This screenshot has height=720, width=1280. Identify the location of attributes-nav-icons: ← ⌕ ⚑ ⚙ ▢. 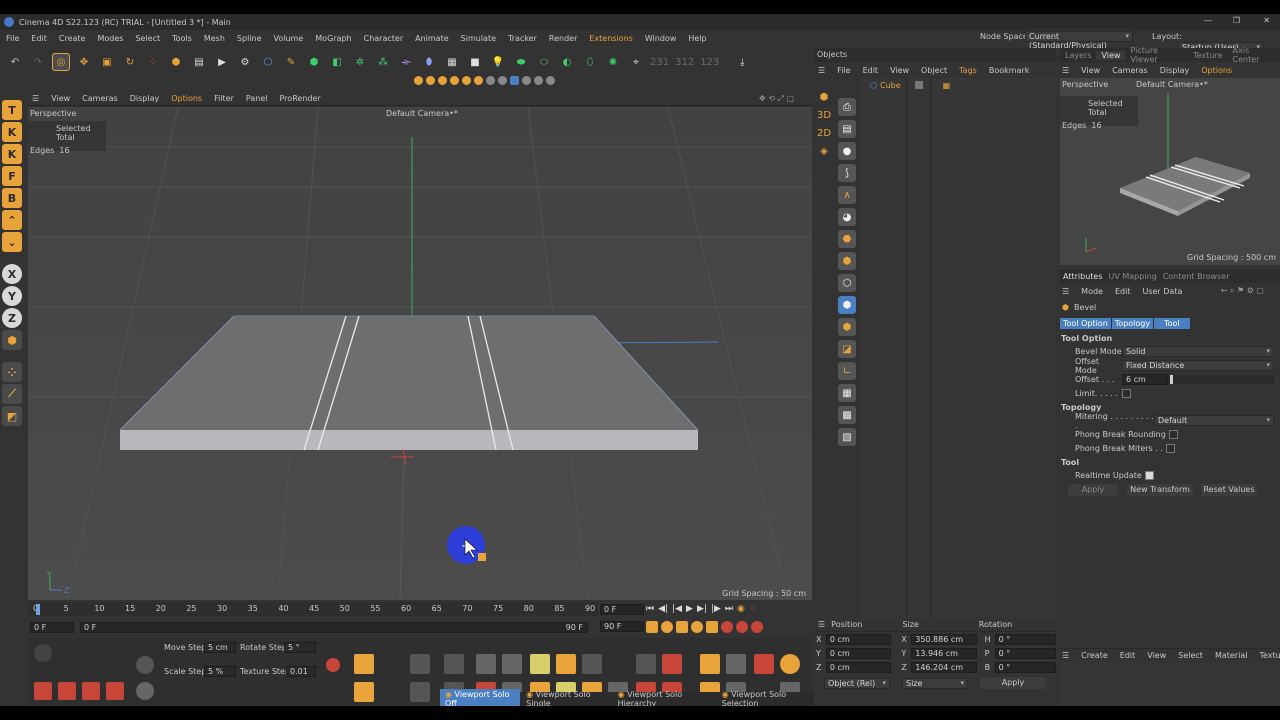
(1242, 291).